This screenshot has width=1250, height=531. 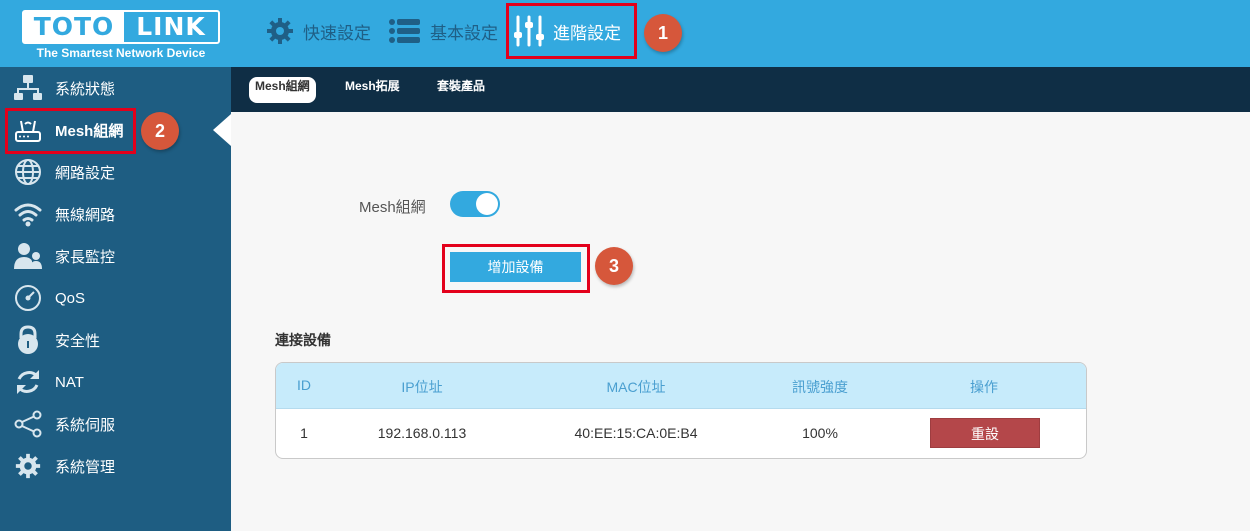 I want to click on step-badge-3: 3, so click(x=614, y=266).